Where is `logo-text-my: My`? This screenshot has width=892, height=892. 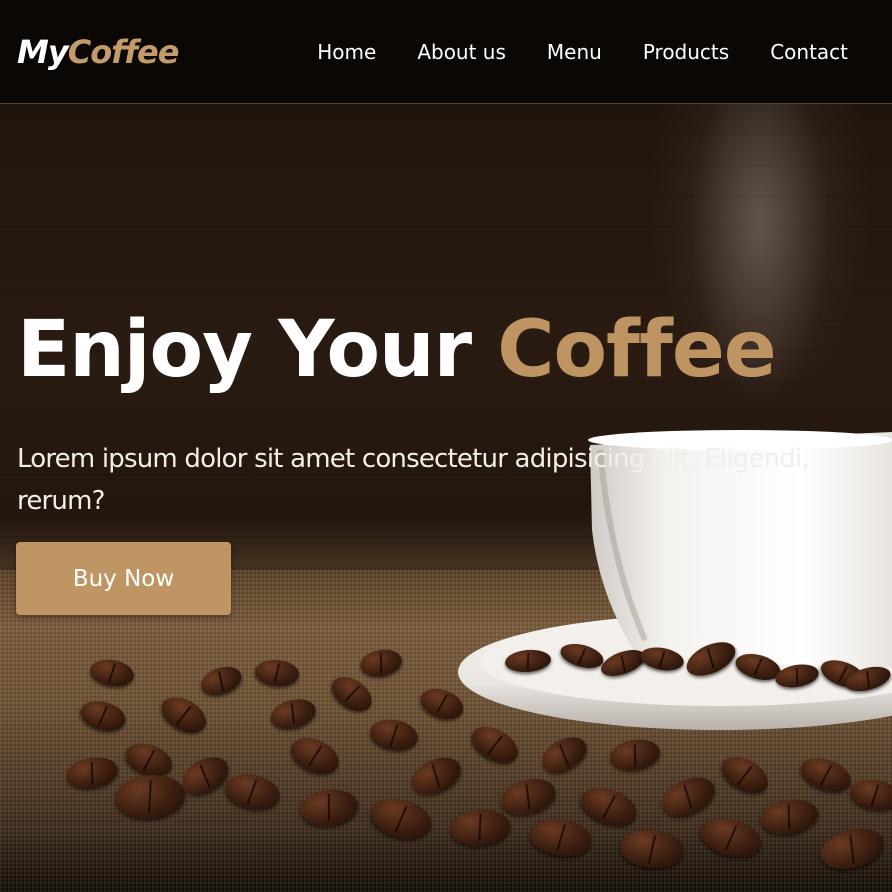
logo-text-my: My is located at coordinates (43, 52).